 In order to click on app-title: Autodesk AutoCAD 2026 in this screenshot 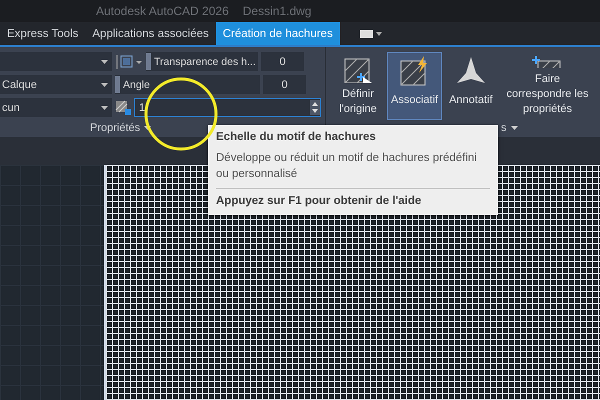, I will do `click(162, 11)`.